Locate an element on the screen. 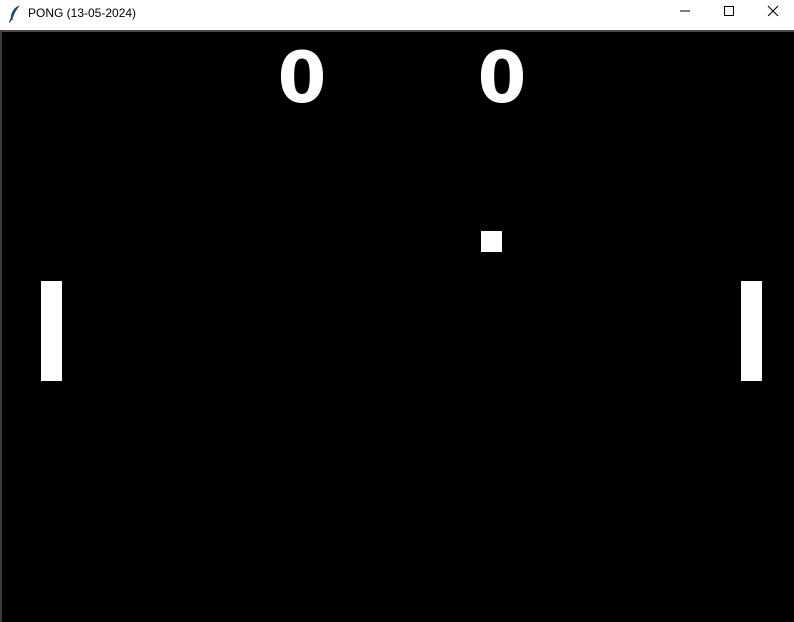  maximize-button is located at coordinates (729, 13).